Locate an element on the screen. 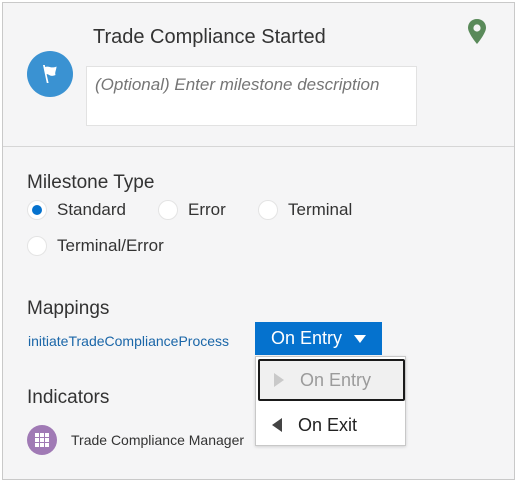  mapping-process-link: initiateTradeComplianceProcess is located at coordinates (128, 341).